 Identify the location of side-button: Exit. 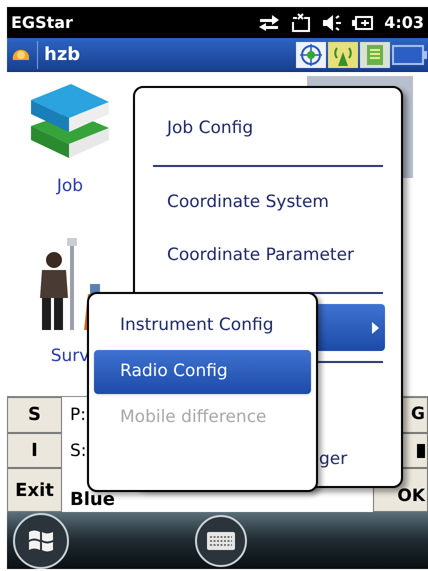
(34, 490).